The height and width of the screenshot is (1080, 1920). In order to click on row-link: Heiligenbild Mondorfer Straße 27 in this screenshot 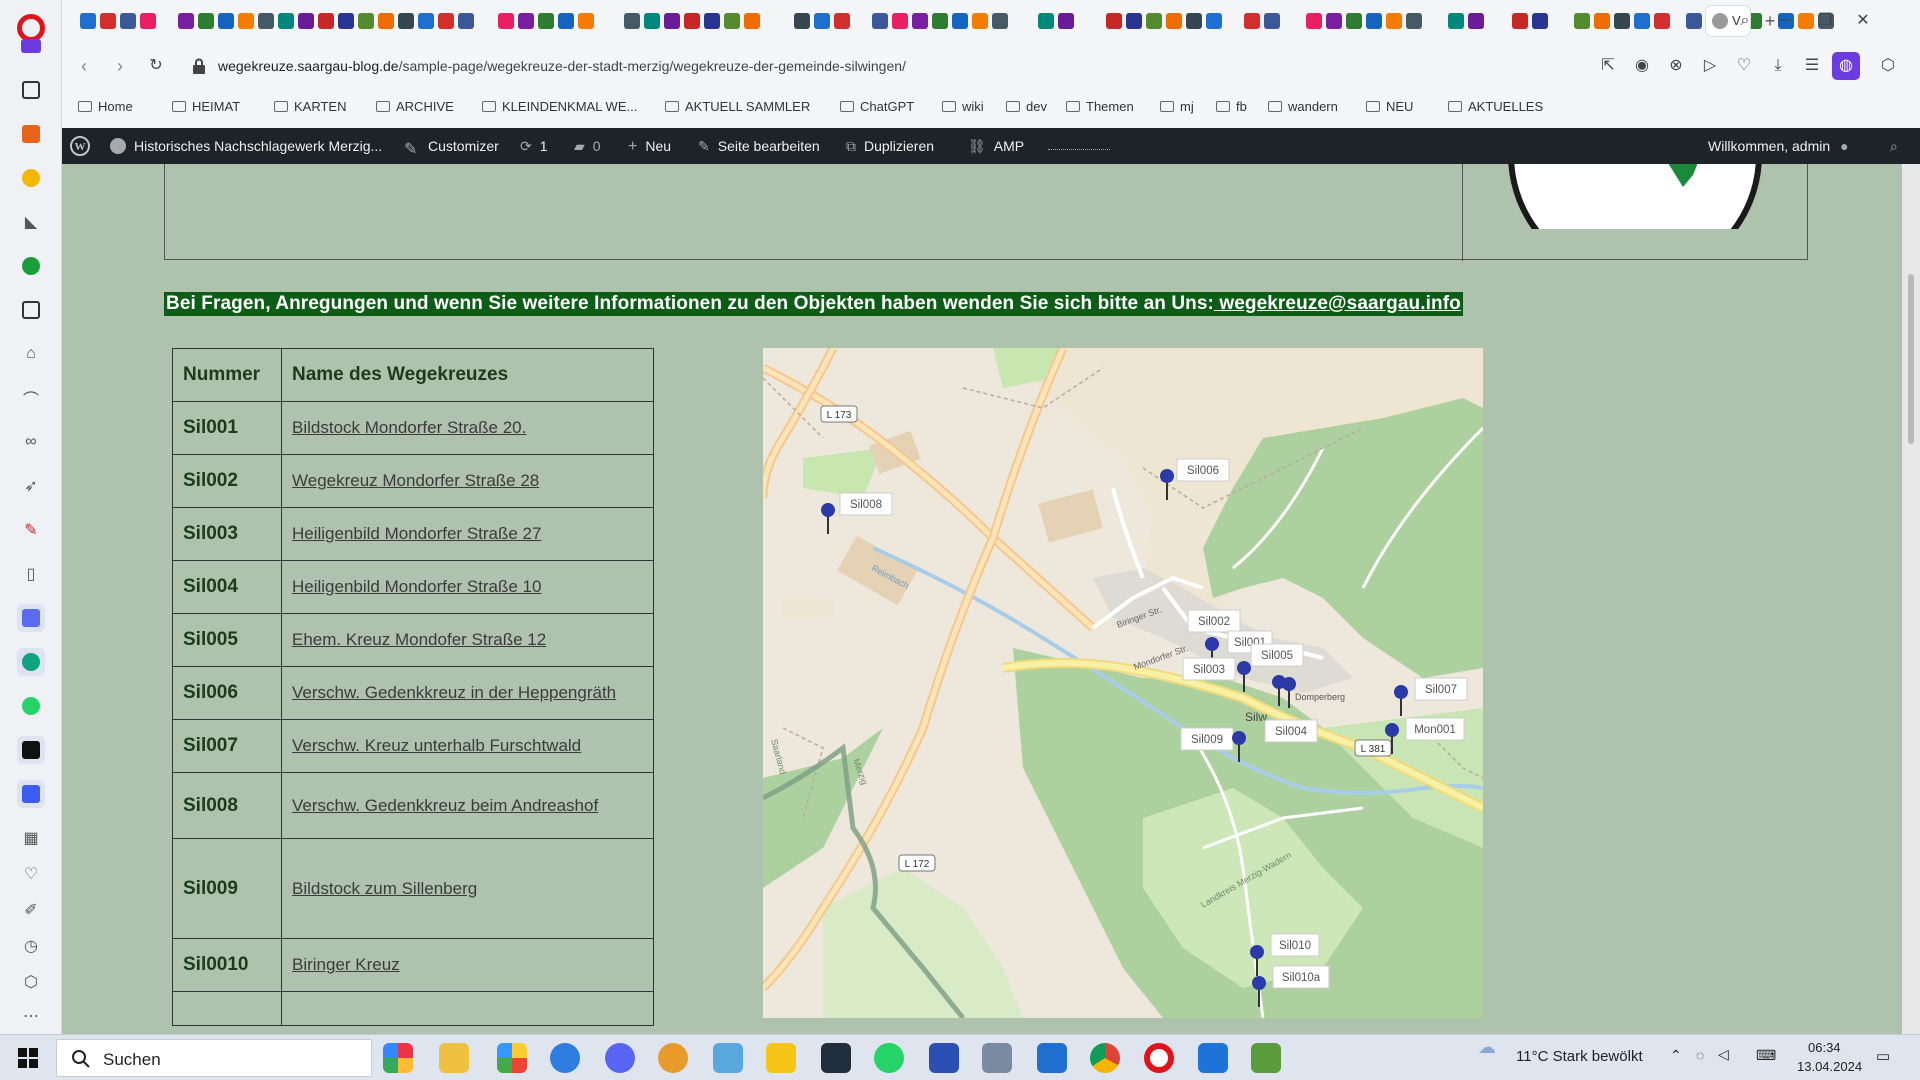, I will do `click(416, 533)`.